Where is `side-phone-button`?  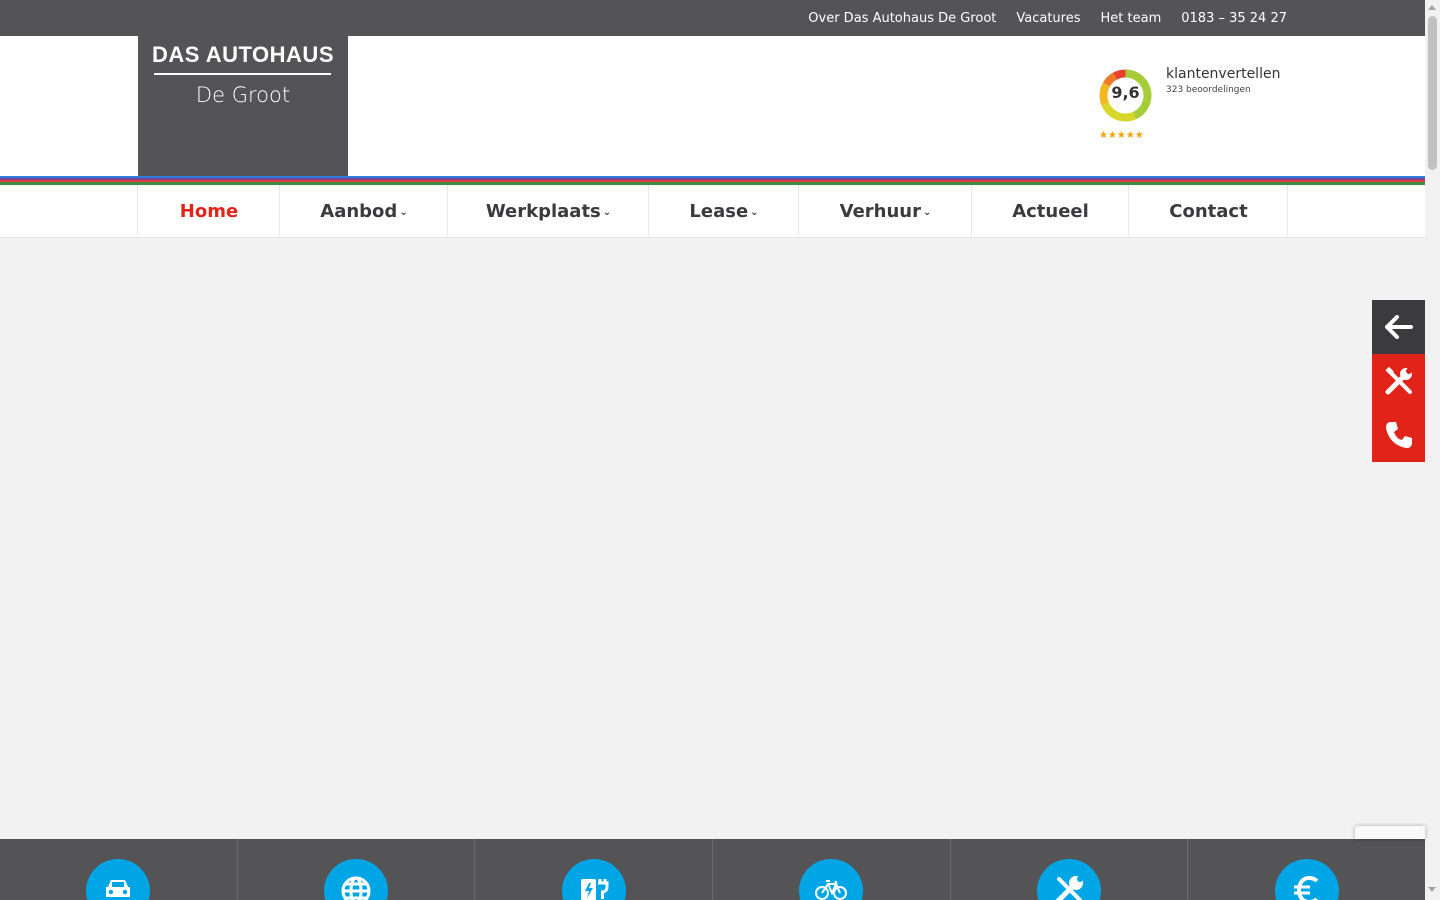
side-phone-button is located at coordinates (1398, 435).